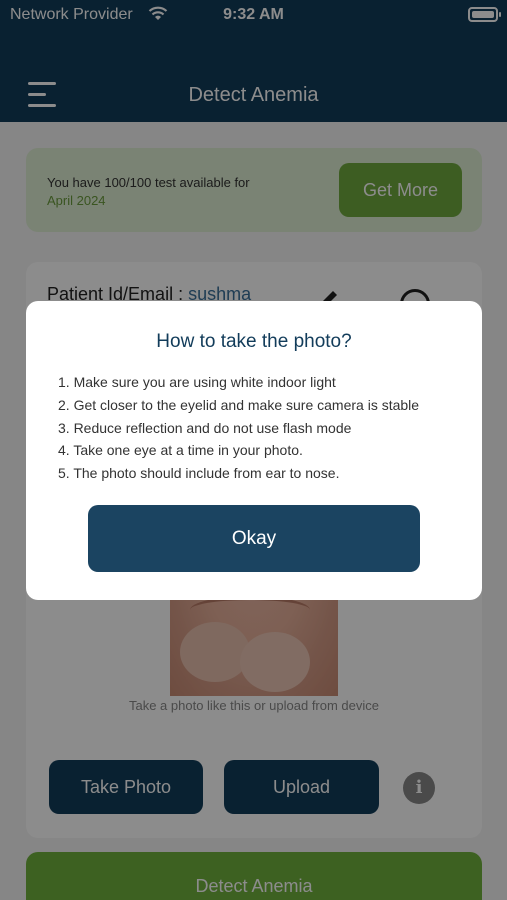 Image resolution: width=507 pixels, height=900 pixels. I want to click on instruction-step: 4. Take one eye at a time in your photo., so click(180, 450).